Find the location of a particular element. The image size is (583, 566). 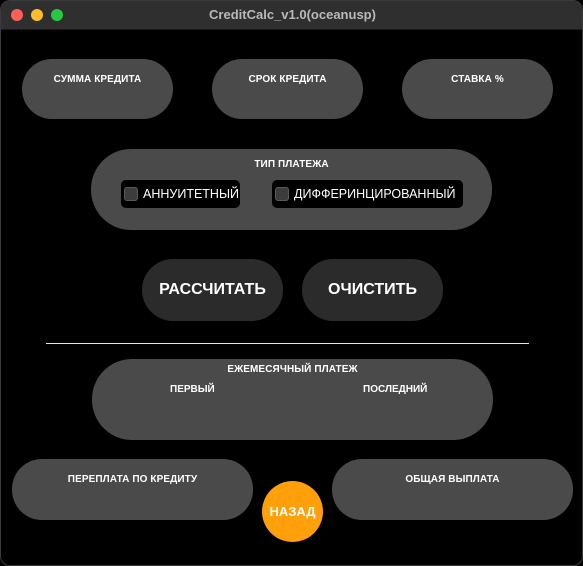

differentiated-option-label: ДИФФЕРИНЦИРОВАННЫЙ is located at coordinates (375, 194).